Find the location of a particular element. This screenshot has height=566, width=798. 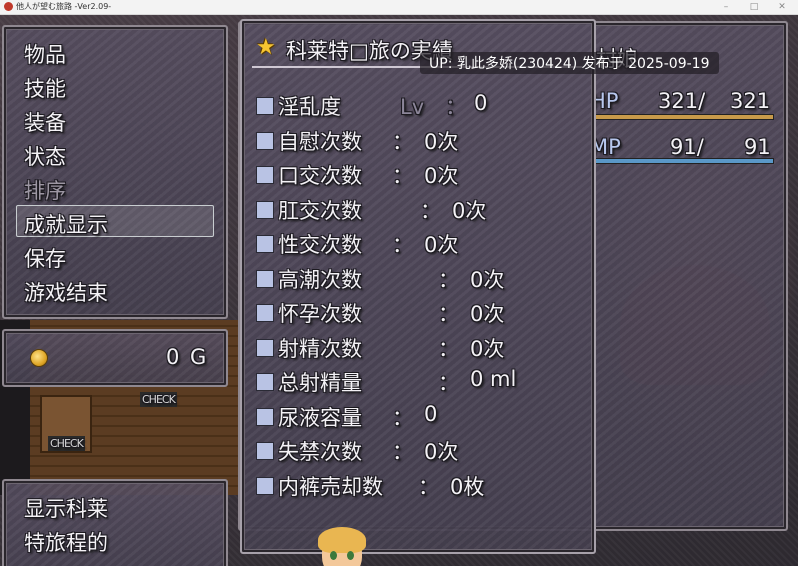

achievement-label: 失禁次数 is located at coordinates (320, 452).